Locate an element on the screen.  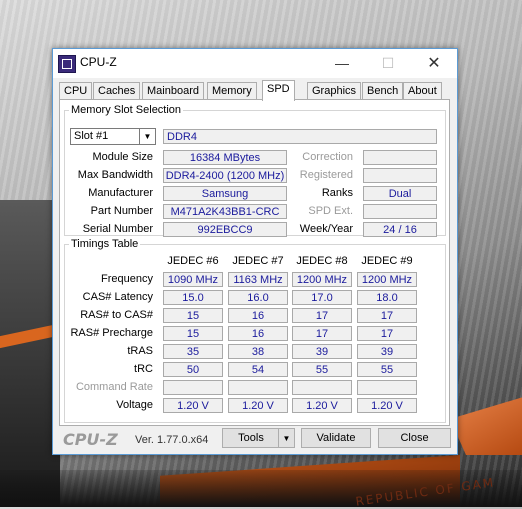
version-text: Ver. 1.77.0.x64 is located at coordinates (172, 440).